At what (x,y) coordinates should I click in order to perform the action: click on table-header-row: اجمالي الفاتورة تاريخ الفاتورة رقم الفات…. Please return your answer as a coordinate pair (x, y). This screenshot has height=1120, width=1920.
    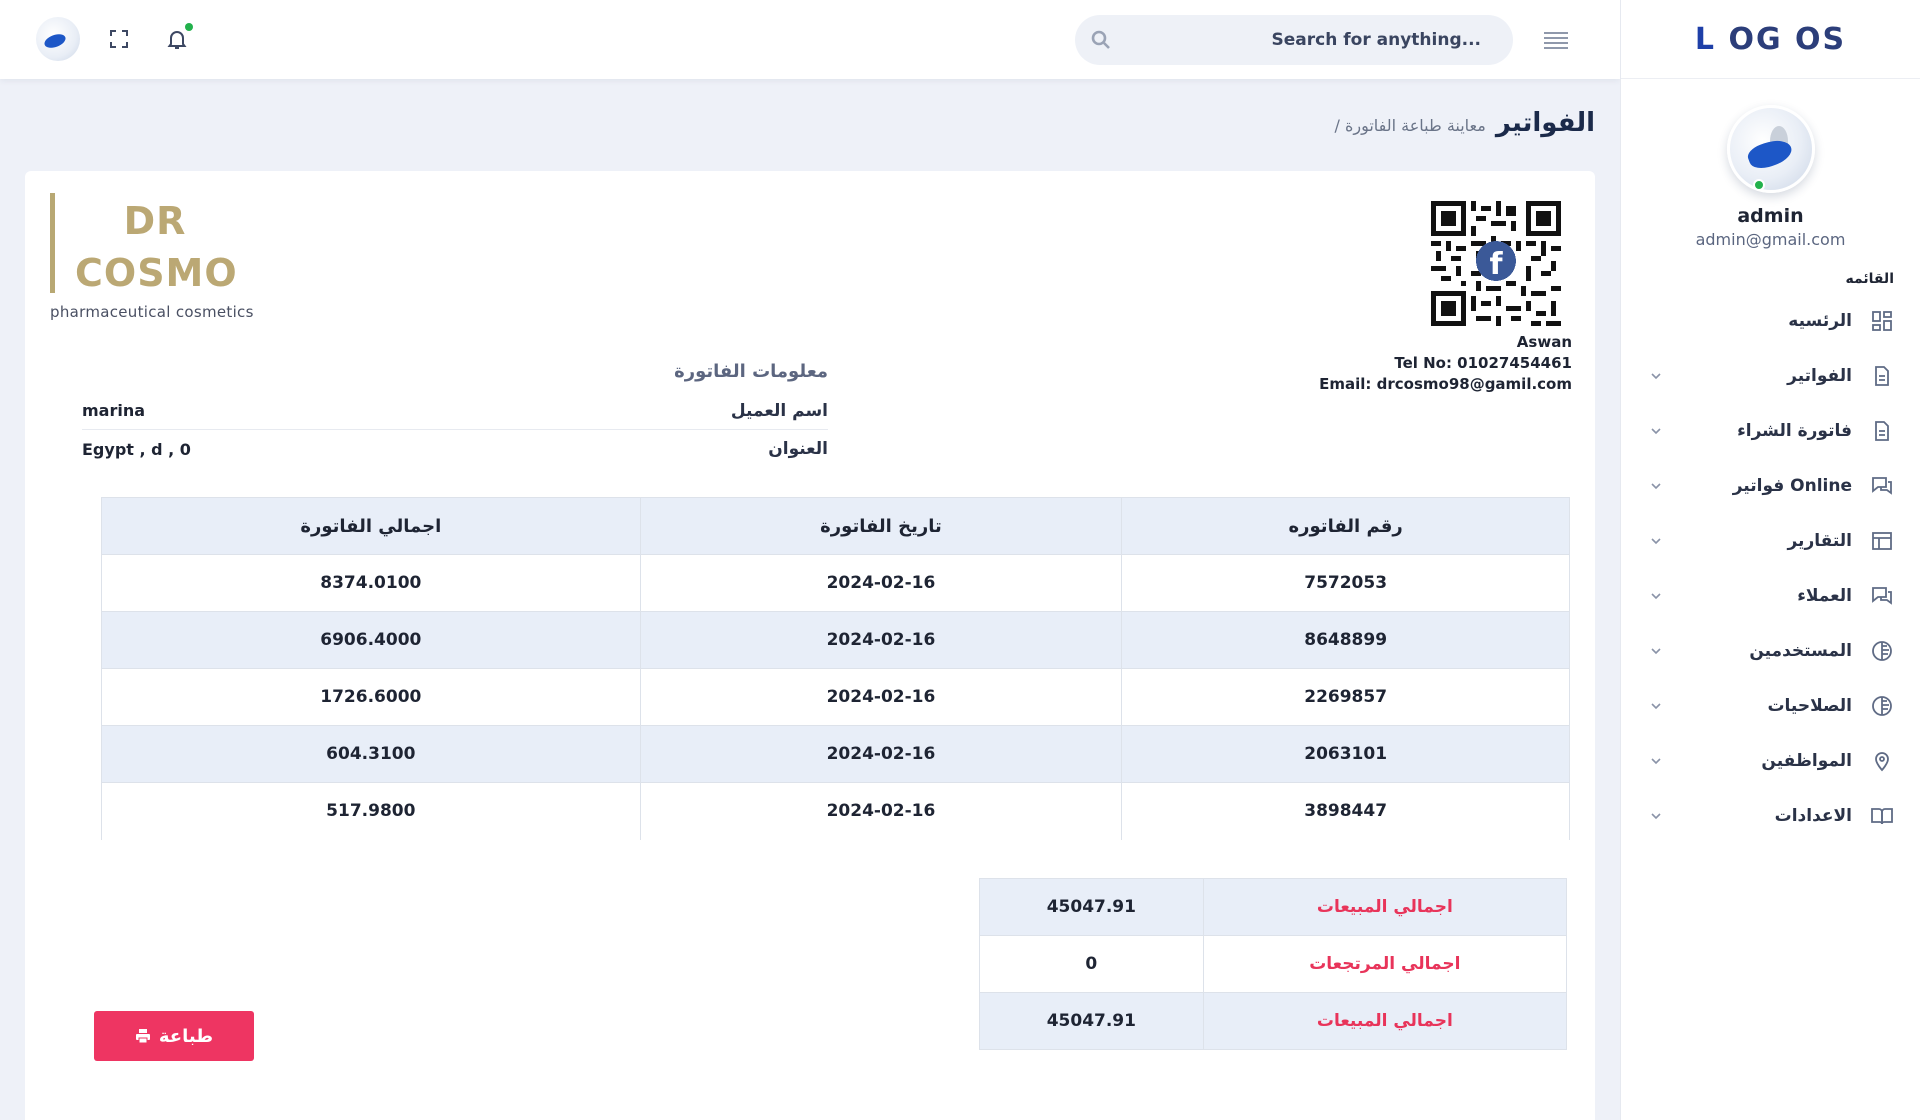
    Looking at the image, I should click on (835, 526).